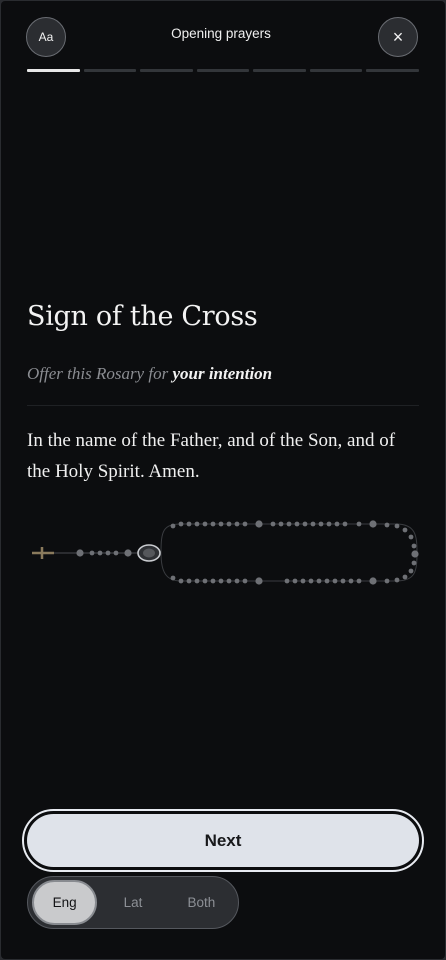  What do you see at coordinates (221, 33) in the screenshot?
I see `header-title: Opening prayers` at bounding box center [221, 33].